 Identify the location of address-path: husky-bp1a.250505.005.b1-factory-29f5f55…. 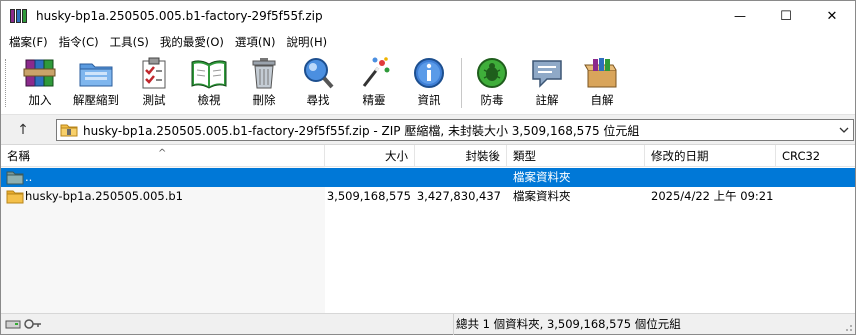
(361, 130).